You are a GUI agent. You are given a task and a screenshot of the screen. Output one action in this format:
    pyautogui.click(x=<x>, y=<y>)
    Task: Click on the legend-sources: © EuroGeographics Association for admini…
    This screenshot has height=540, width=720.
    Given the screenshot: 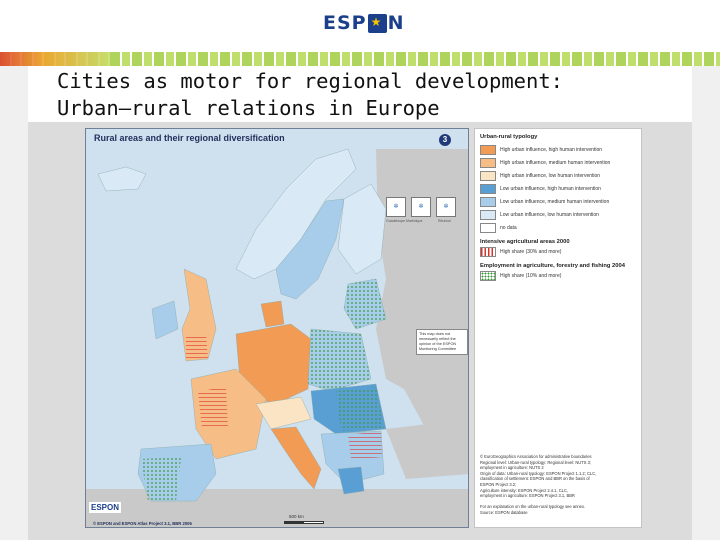 What is the action you would take?
    pyautogui.click(x=560, y=485)
    